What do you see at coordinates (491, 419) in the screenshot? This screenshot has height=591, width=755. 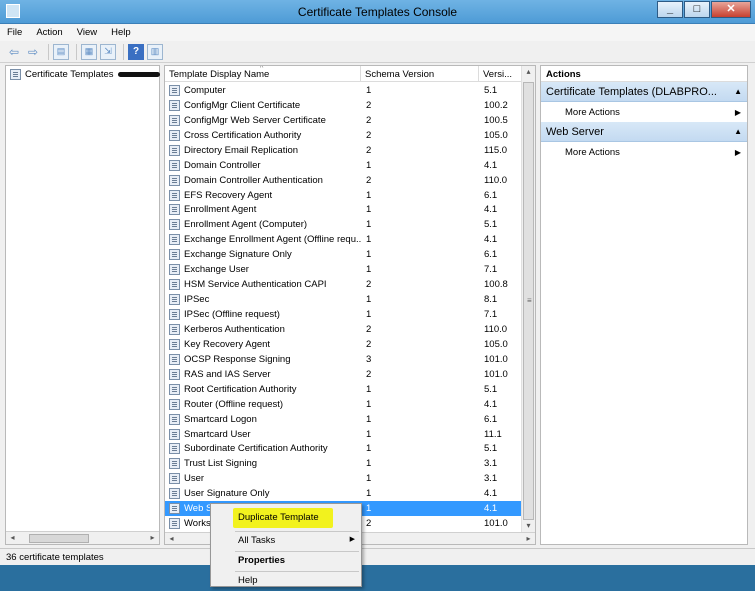 I see `version-cell: 6.1` at bounding box center [491, 419].